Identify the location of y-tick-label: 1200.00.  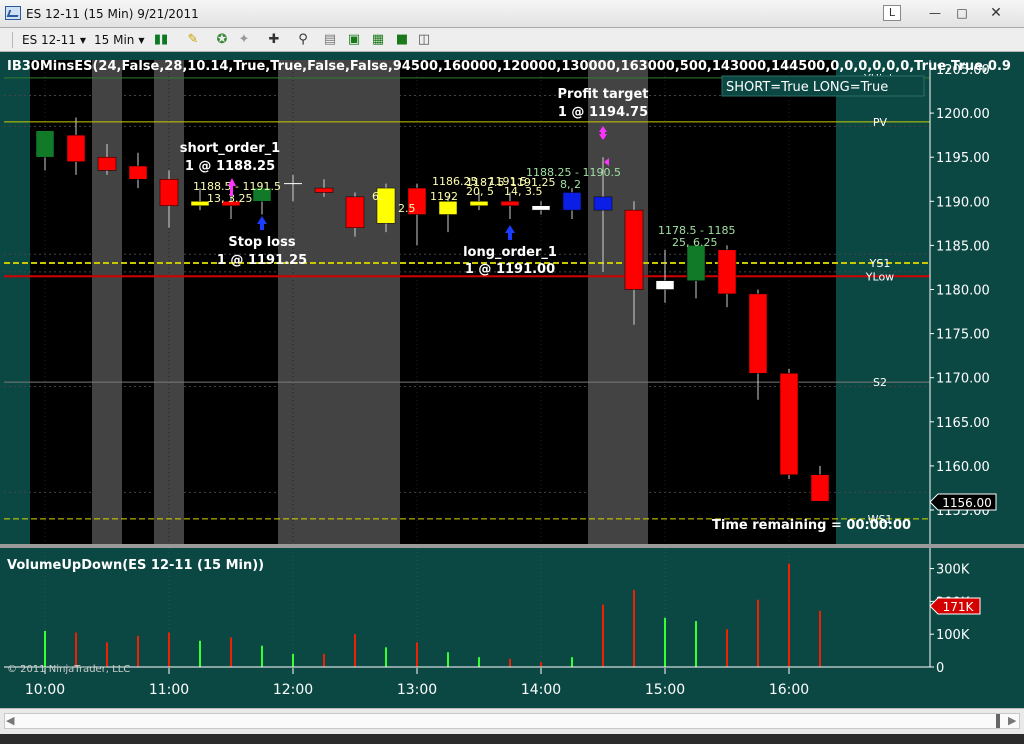
(963, 114).